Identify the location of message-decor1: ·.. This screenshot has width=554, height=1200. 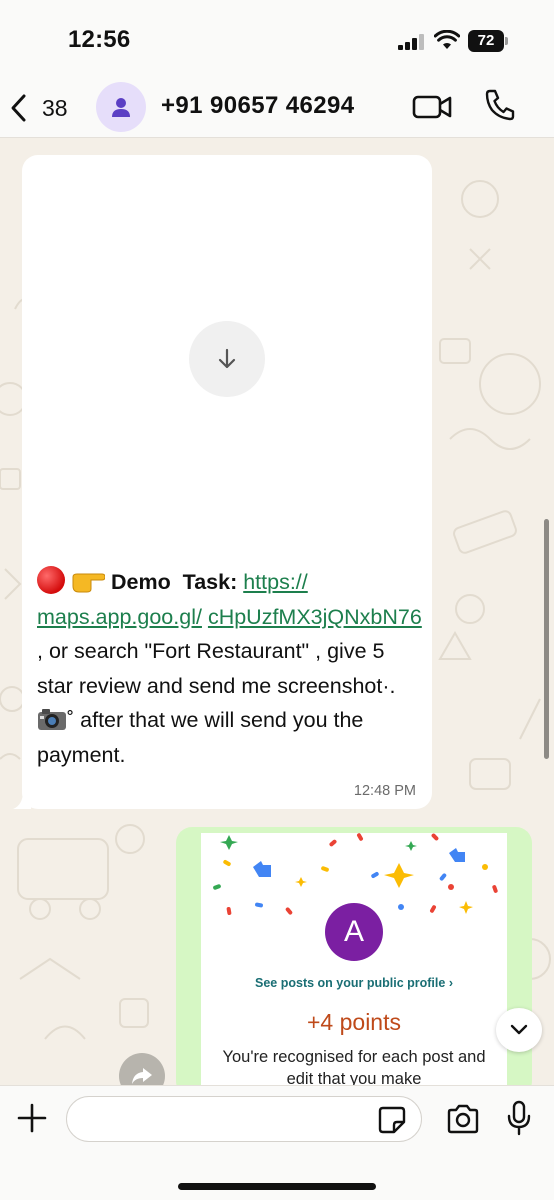
(389, 685).